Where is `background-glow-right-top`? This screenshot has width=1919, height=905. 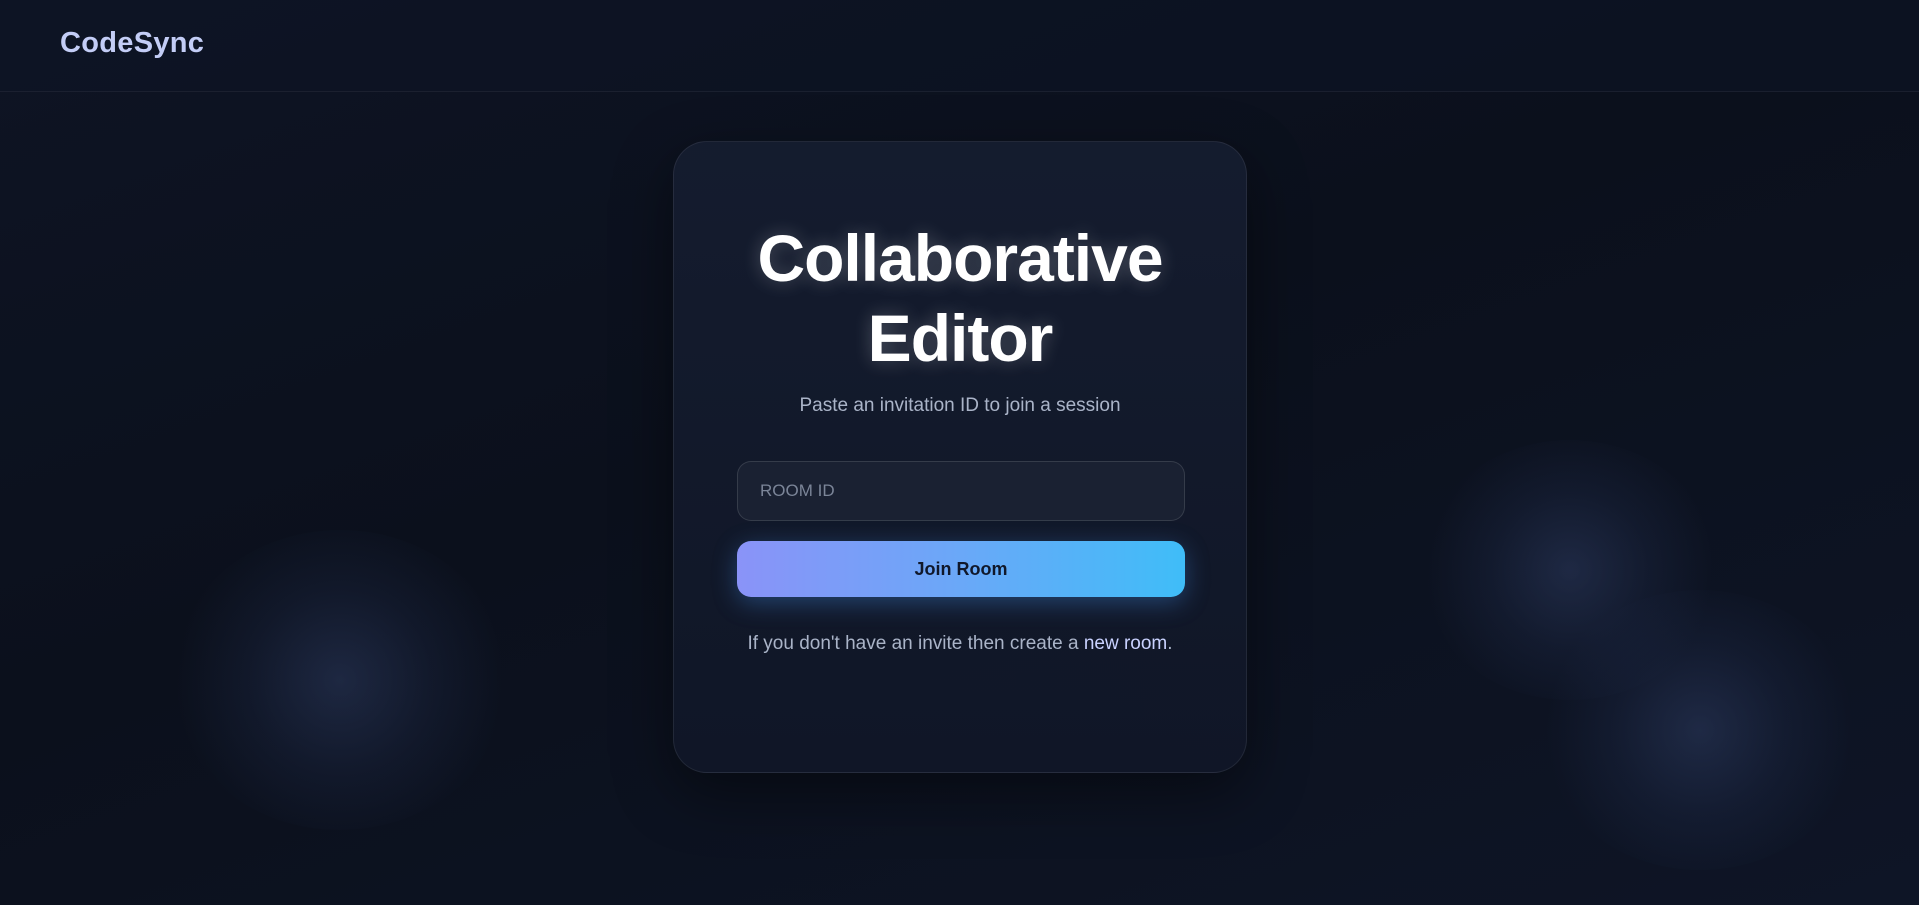 background-glow-right-top is located at coordinates (1570, 570).